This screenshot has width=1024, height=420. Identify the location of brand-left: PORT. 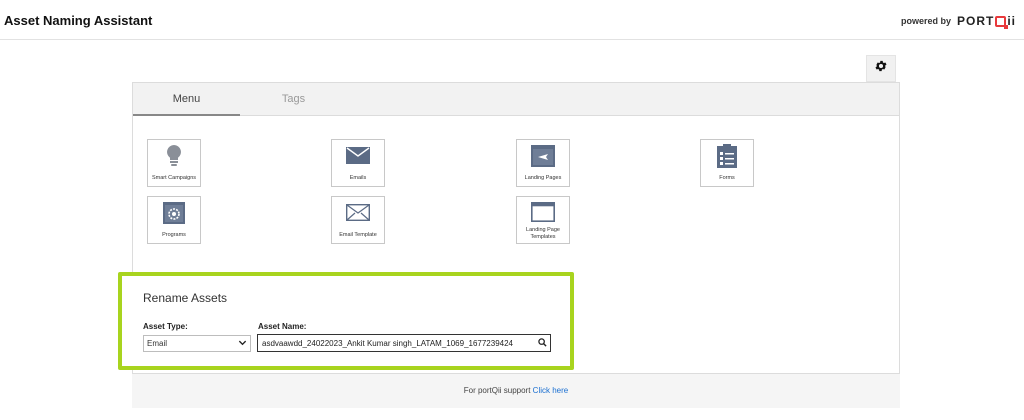
(975, 21).